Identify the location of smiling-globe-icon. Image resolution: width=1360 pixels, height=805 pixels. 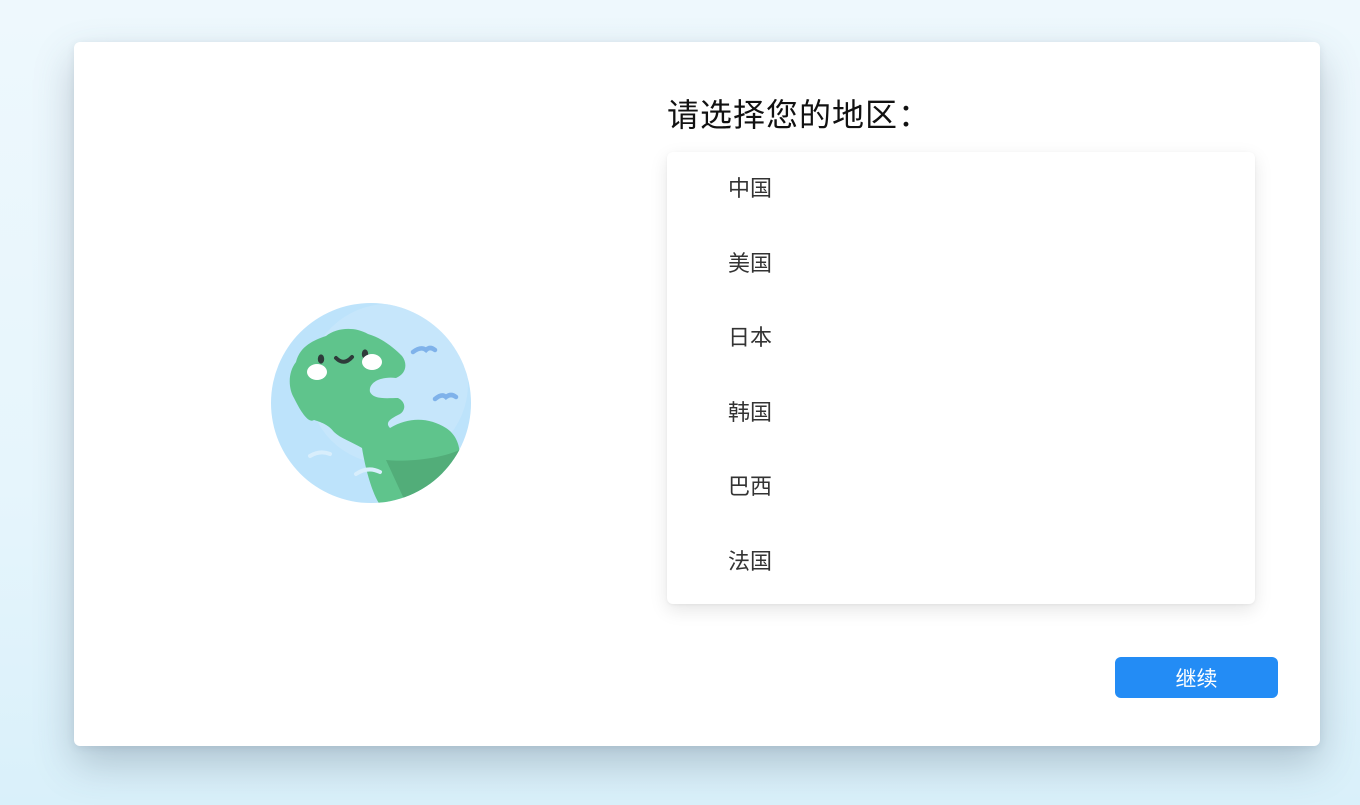
(371, 403).